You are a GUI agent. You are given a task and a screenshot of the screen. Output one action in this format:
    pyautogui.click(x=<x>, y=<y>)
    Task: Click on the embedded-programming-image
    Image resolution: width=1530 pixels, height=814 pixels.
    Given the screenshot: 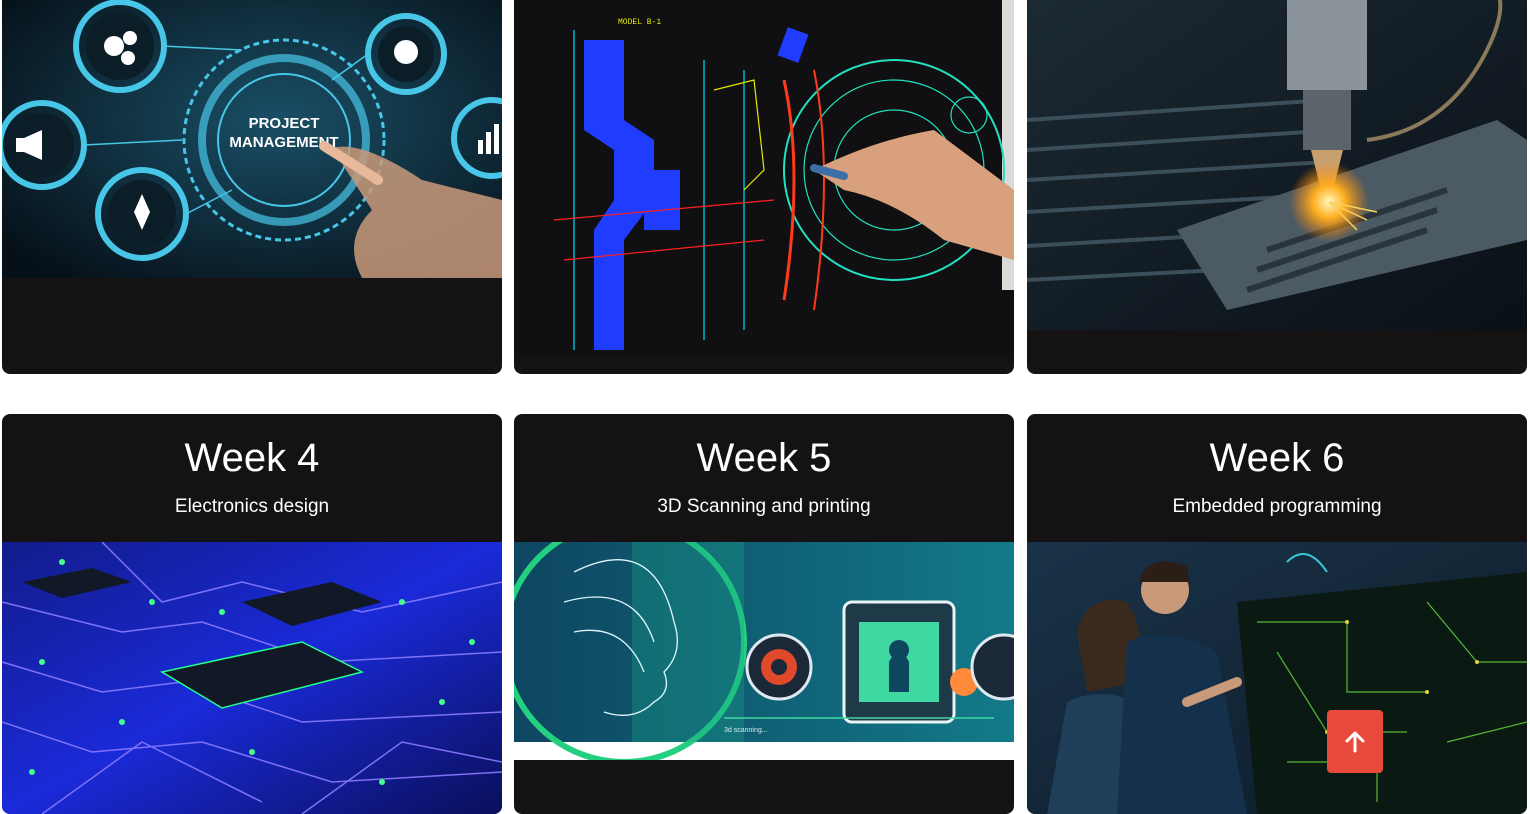 What is the action you would take?
    pyautogui.click(x=1277, y=678)
    